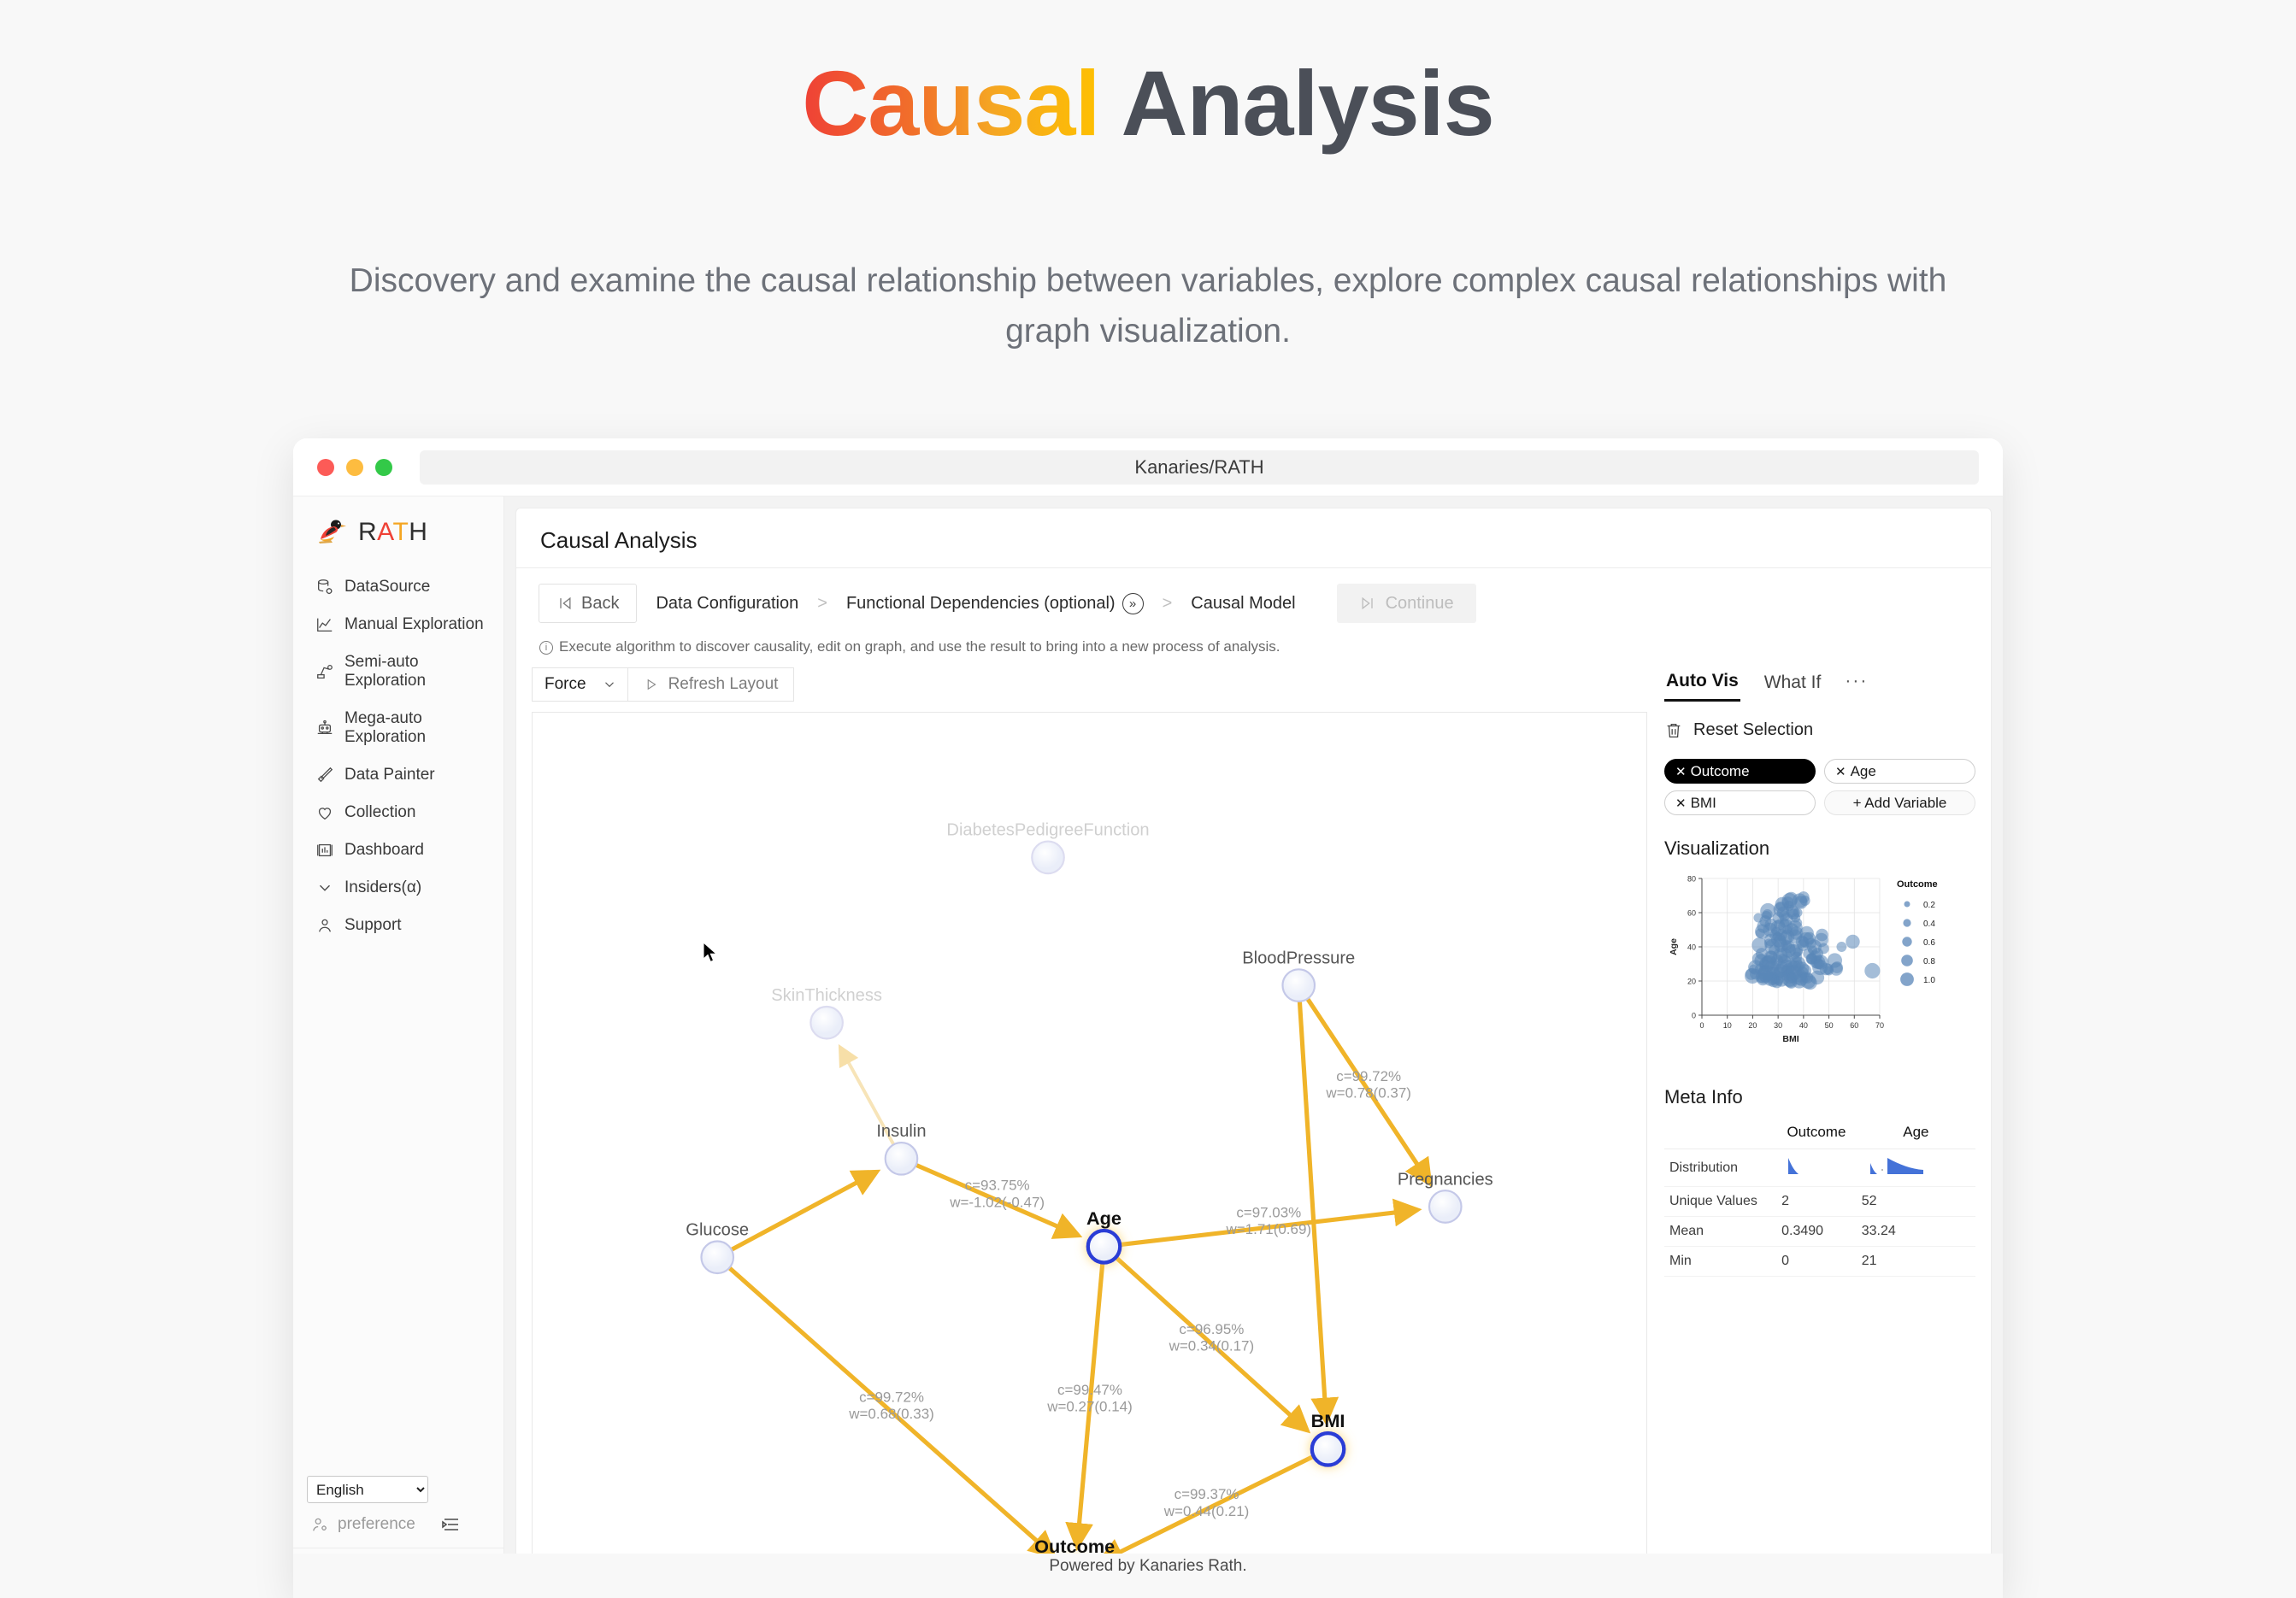 The width and height of the screenshot is (2296, 1598). What do you see at coordinates (398, 925) in the screenshot?
I see `sidebar-item-support: Support` at bounding box center [398, 925].